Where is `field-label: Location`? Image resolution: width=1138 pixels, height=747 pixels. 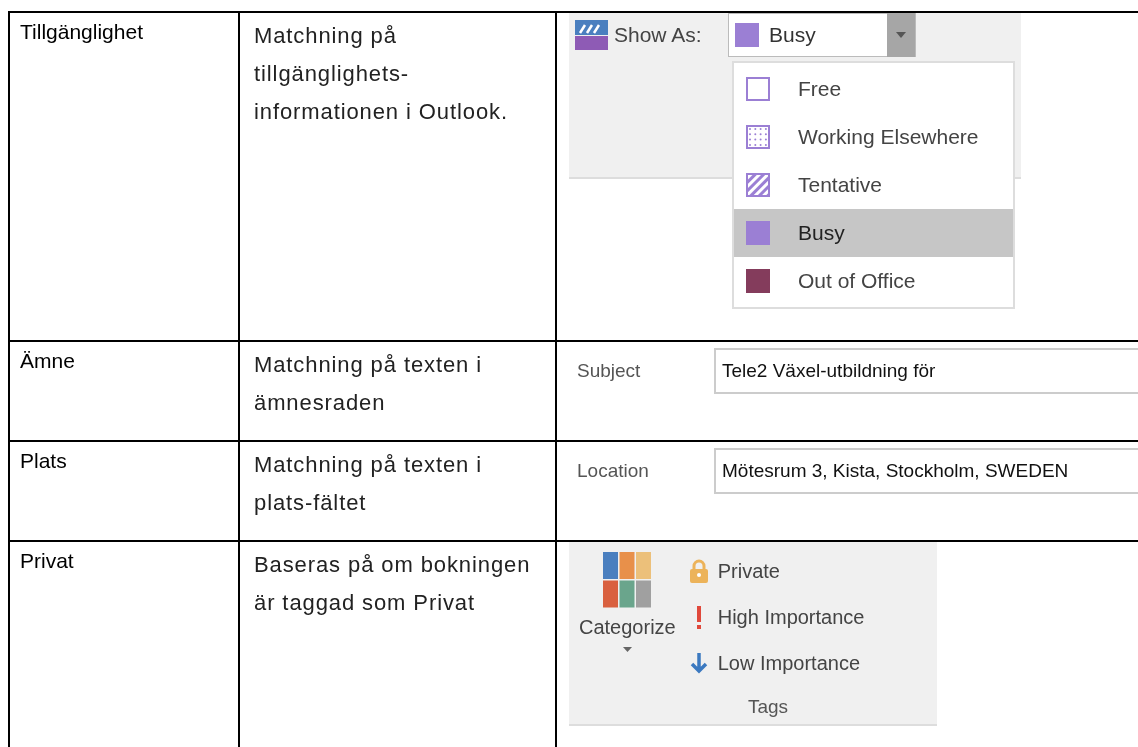 field-label: Location is located at coordinates (613, 471).